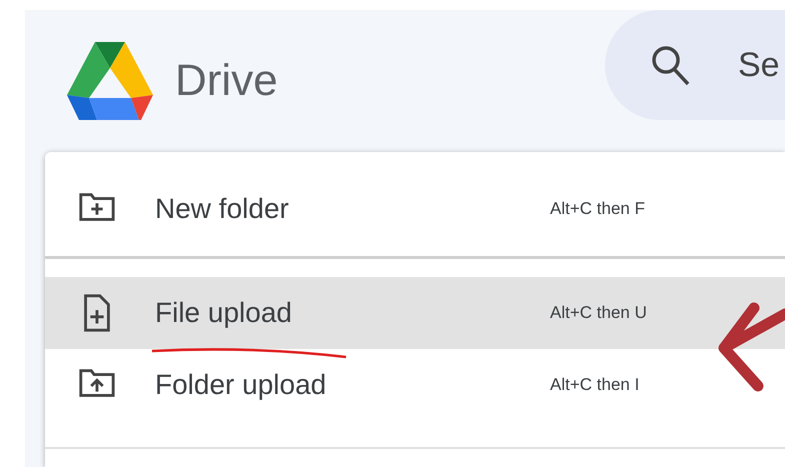 This screenshot has height=467, width=785. Describe the element at coordinates (226, 81) in the screenshot. I see `app-title: Drive` at that location.